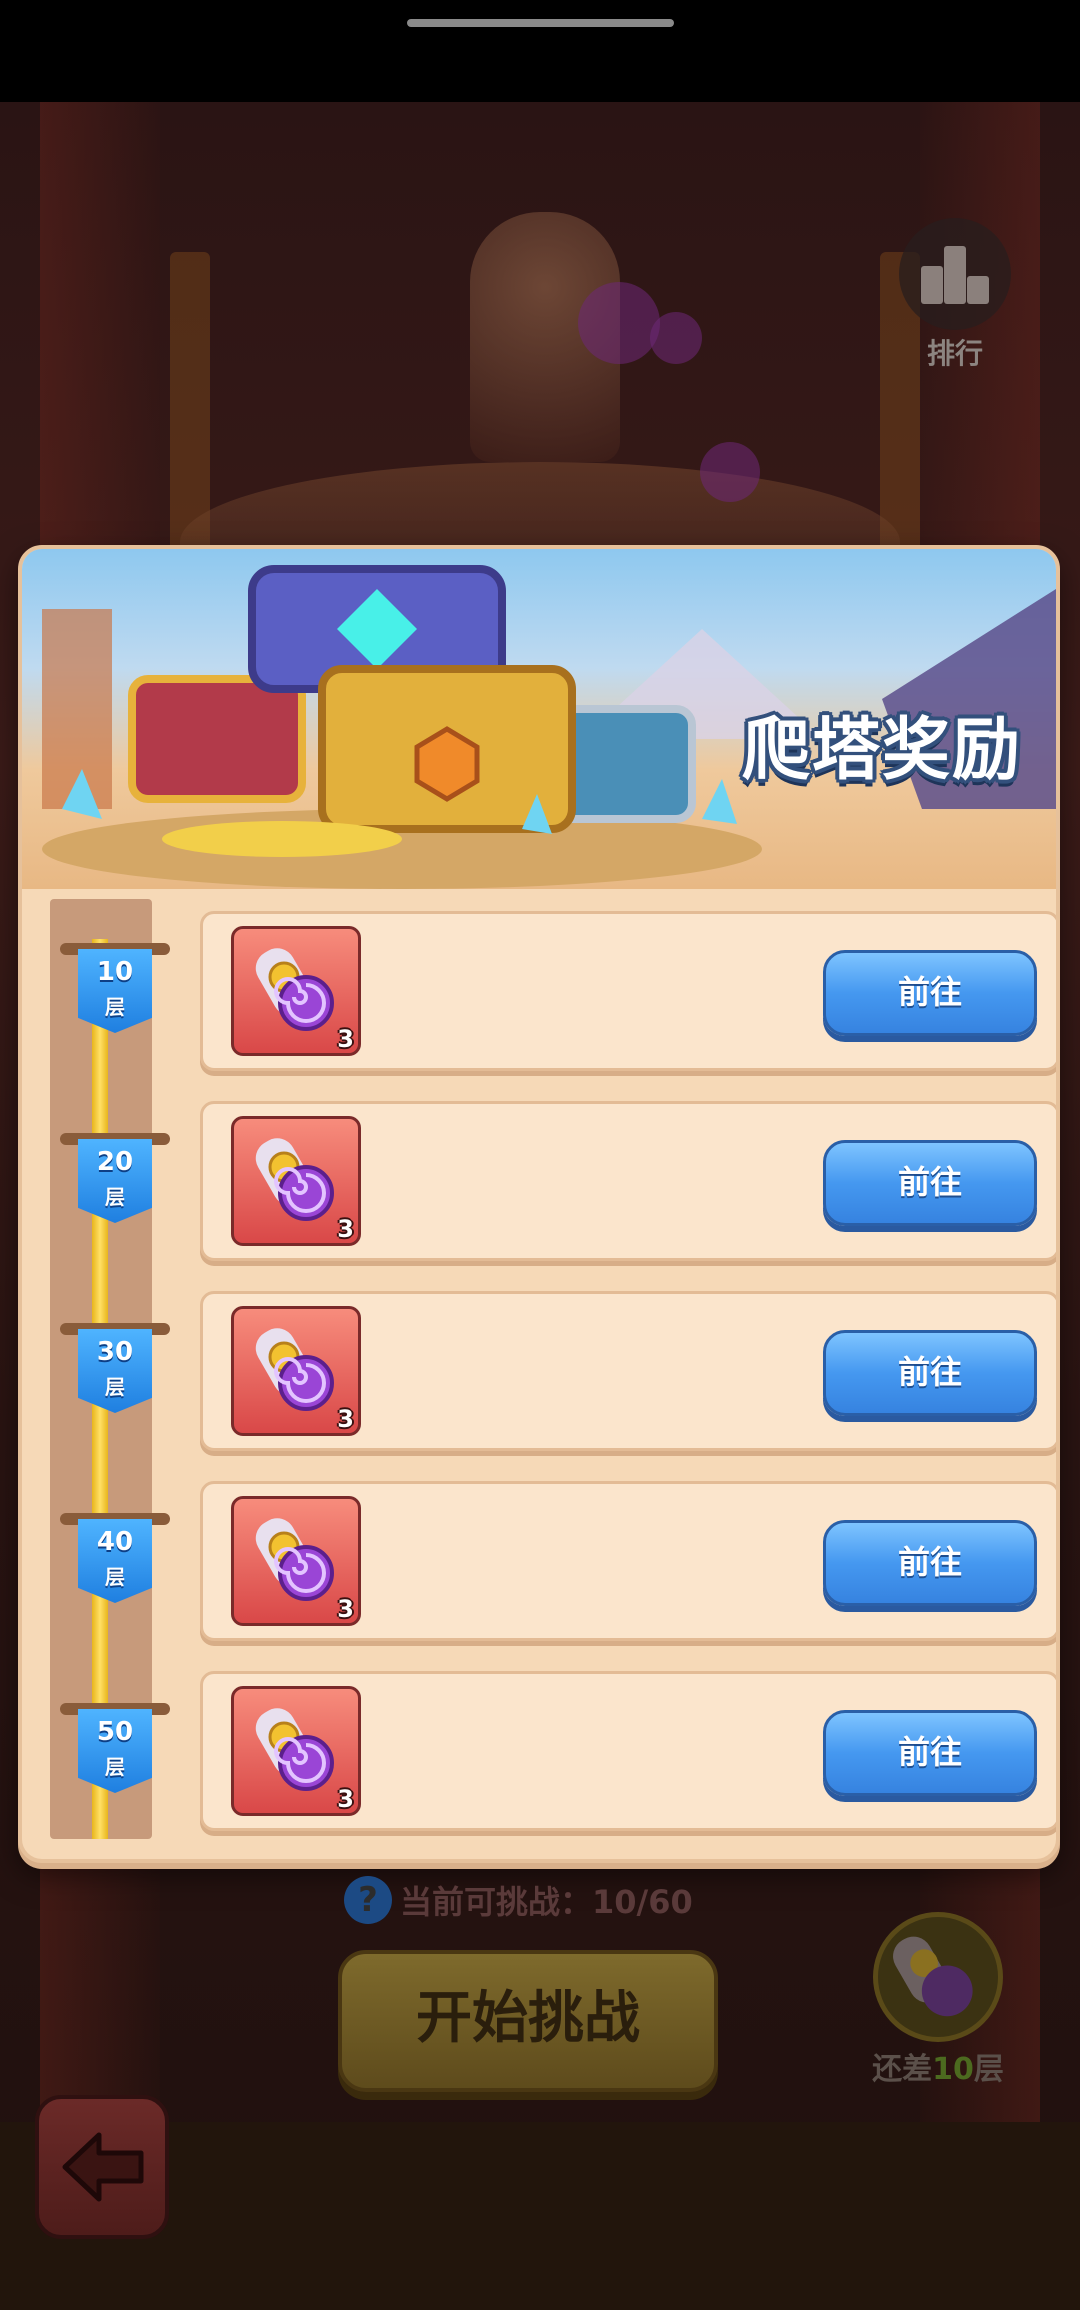  What do you see at coordinates (955, 274) in the screenshot?
I see `podium-icon` at bounding box center [955, 274].